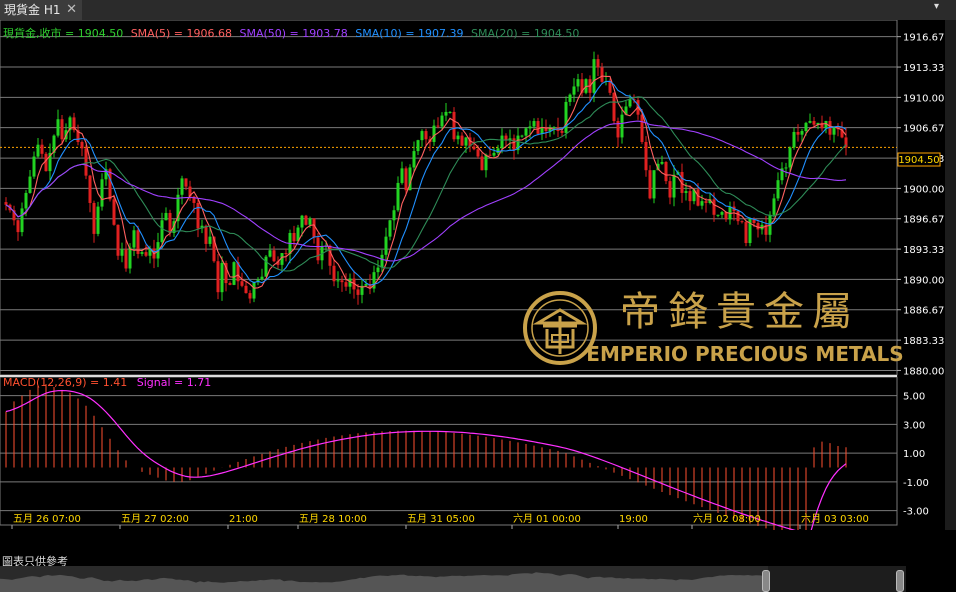  Describe the element at coordinates (41, 10) in the screenshot. I see `chart-tab: 現貨金 H1 ✕` at that location.